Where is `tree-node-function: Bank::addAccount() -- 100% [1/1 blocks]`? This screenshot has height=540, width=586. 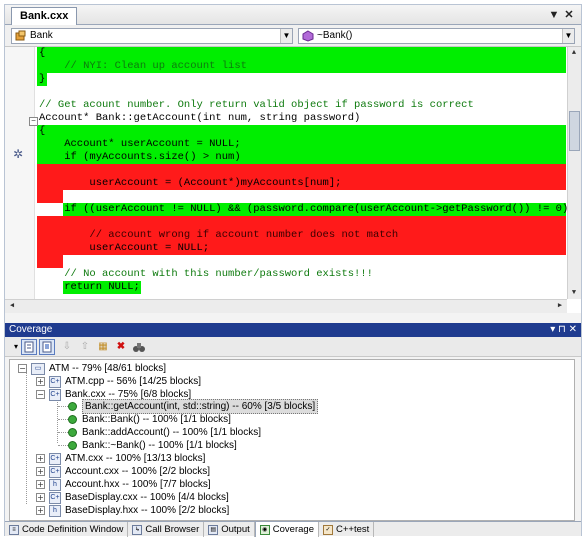
tree-node-function: Bank::addAccount() -- 100% [1/1 blocks] is located at coordinates (164, 432).